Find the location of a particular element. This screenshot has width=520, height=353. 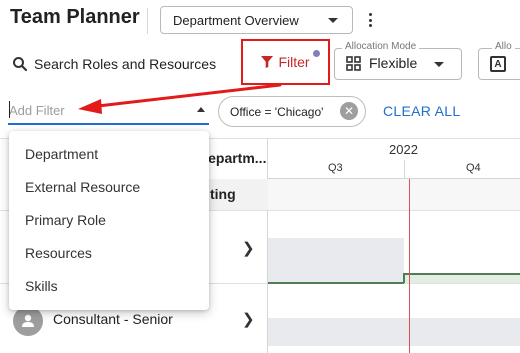

menu-item-external-resource: External Resource is located at coordinates (109, 187).